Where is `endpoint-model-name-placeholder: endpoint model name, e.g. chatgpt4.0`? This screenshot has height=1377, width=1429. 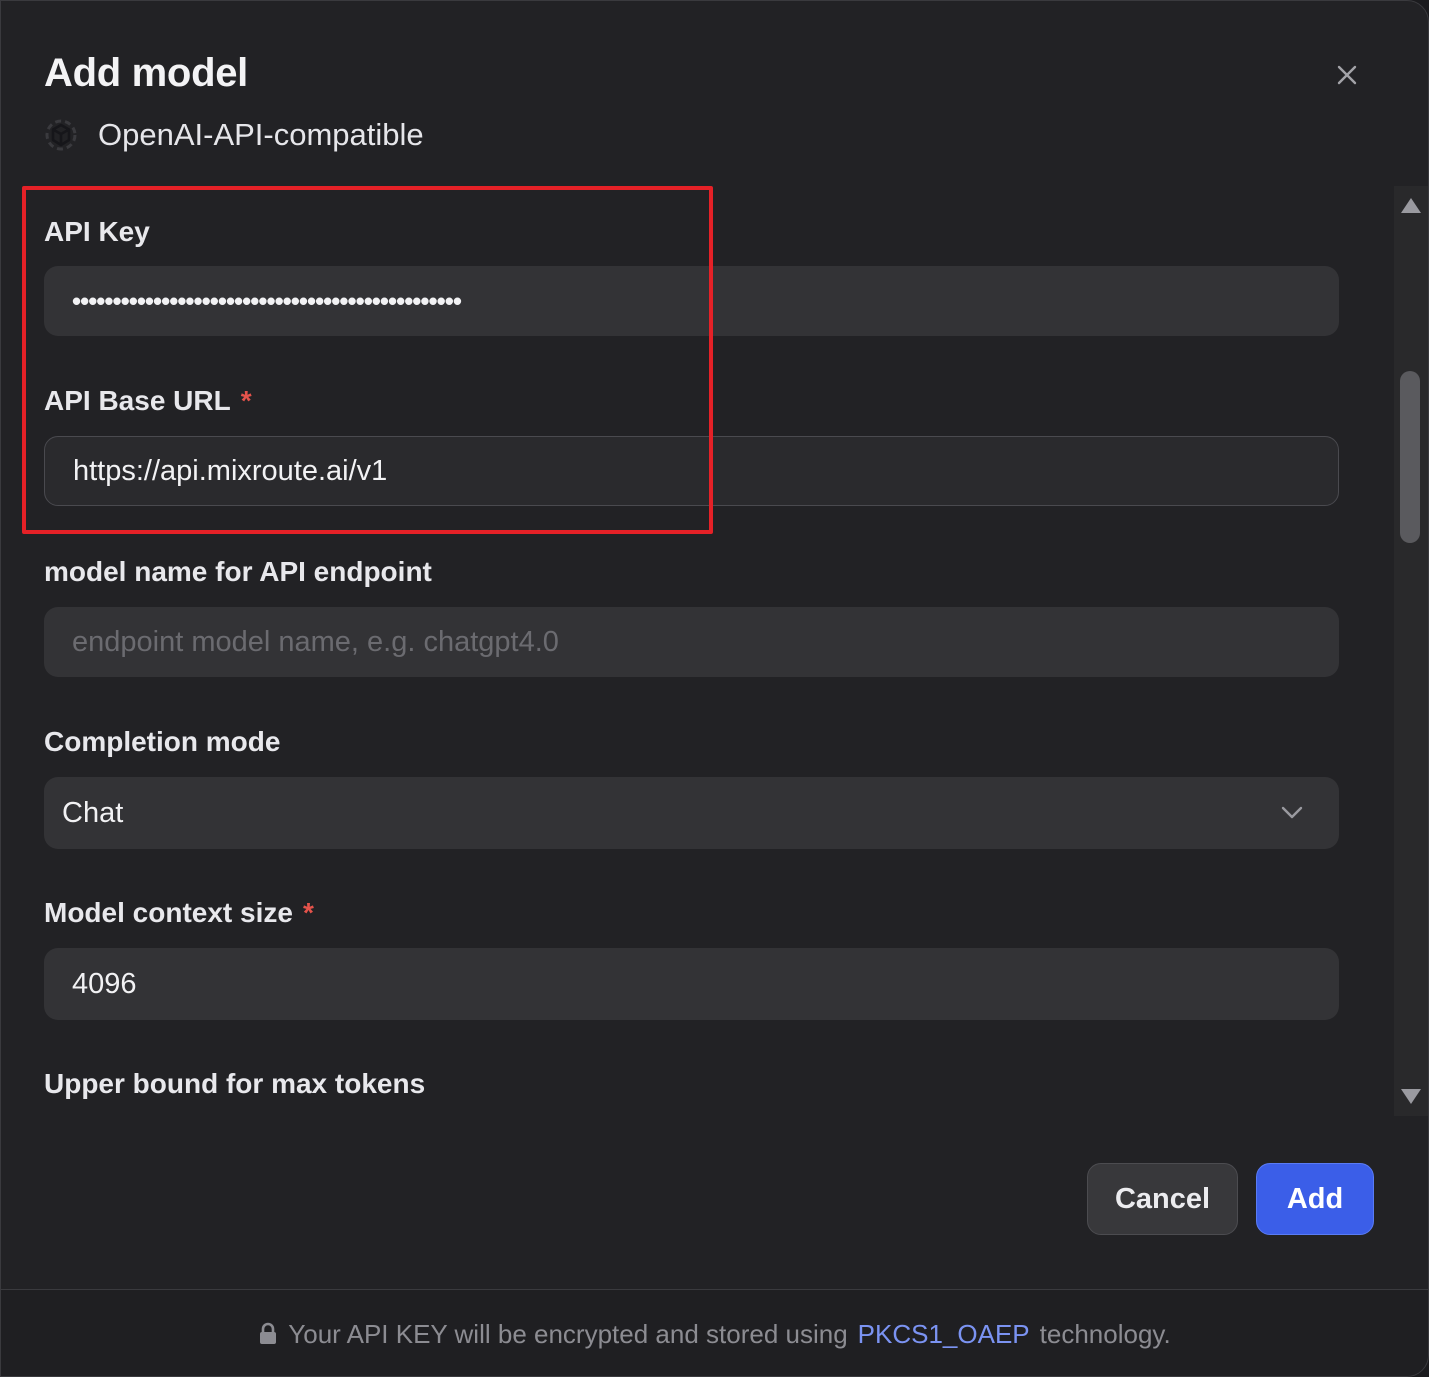 endpoint-model-name-placeholder: endpoint model name, e.g. chatgpt4.0 is located at coordinates (315, 641).